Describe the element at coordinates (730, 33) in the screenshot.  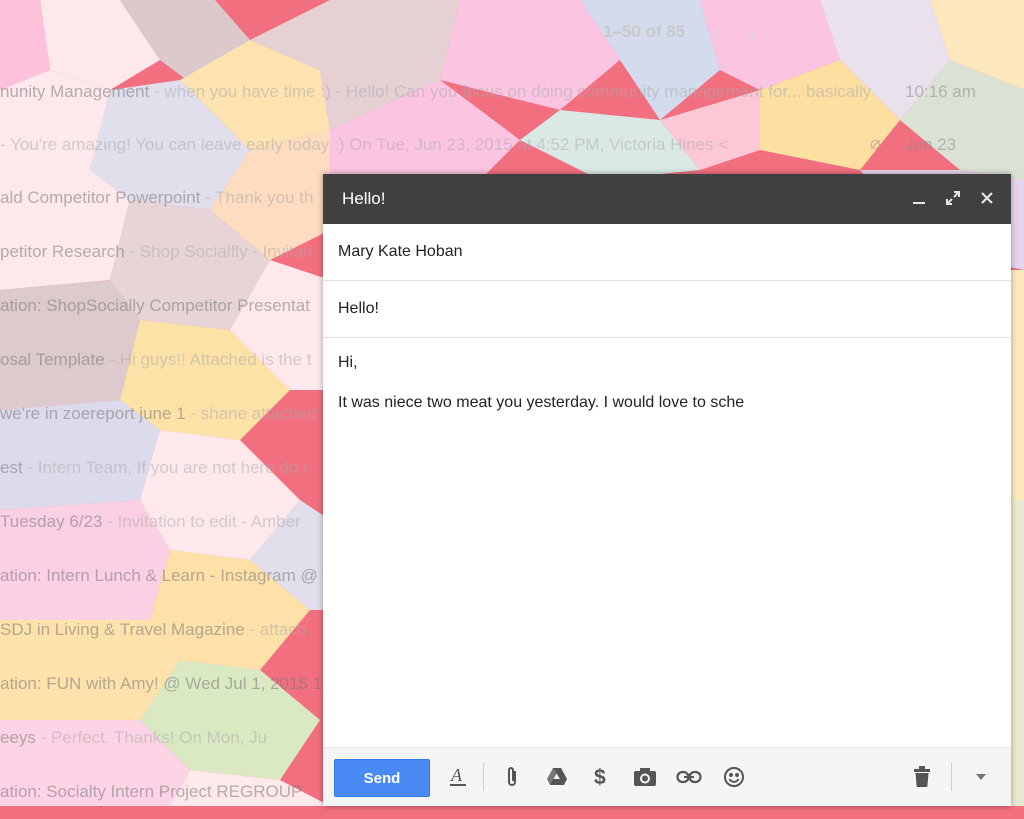
I see `previous-page-icon: ‹` at that location.